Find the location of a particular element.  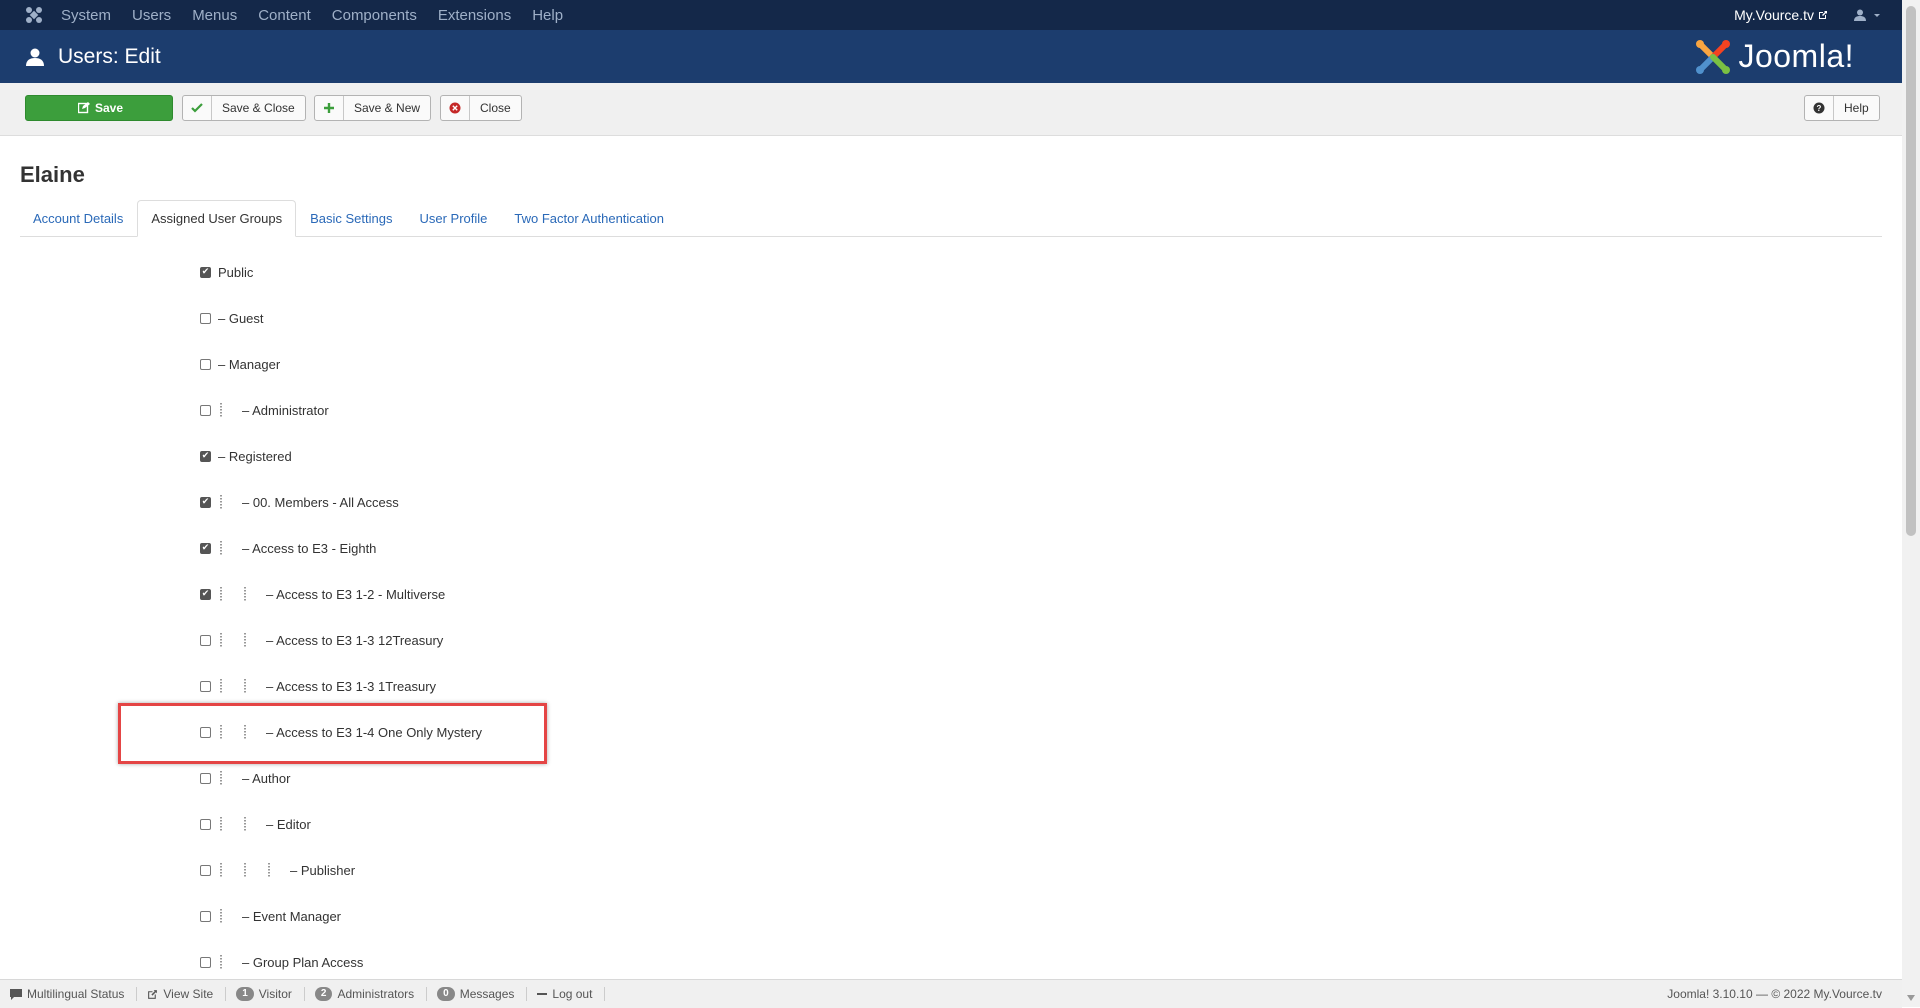

user-group-row: – Guest is located at coordinates (232, 318).